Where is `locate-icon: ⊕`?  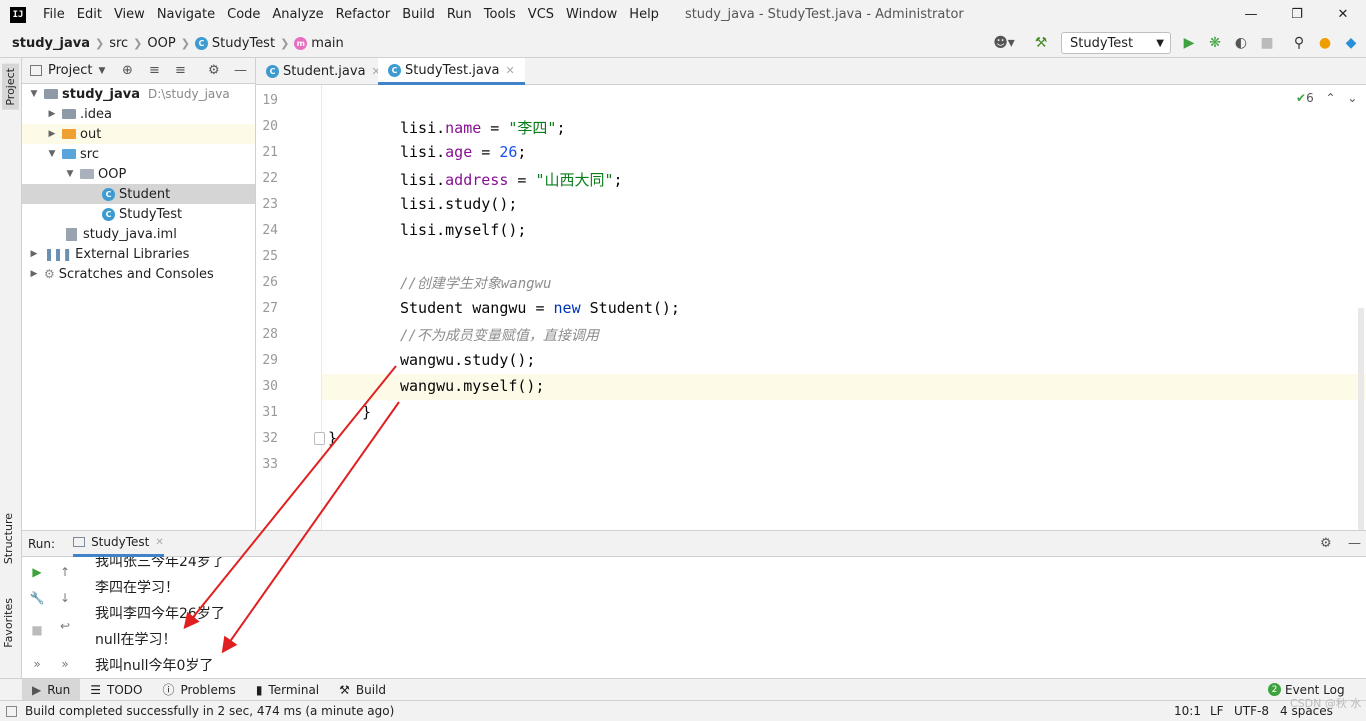
locate-icon: ⊕ is located at coordinates (127, 70).